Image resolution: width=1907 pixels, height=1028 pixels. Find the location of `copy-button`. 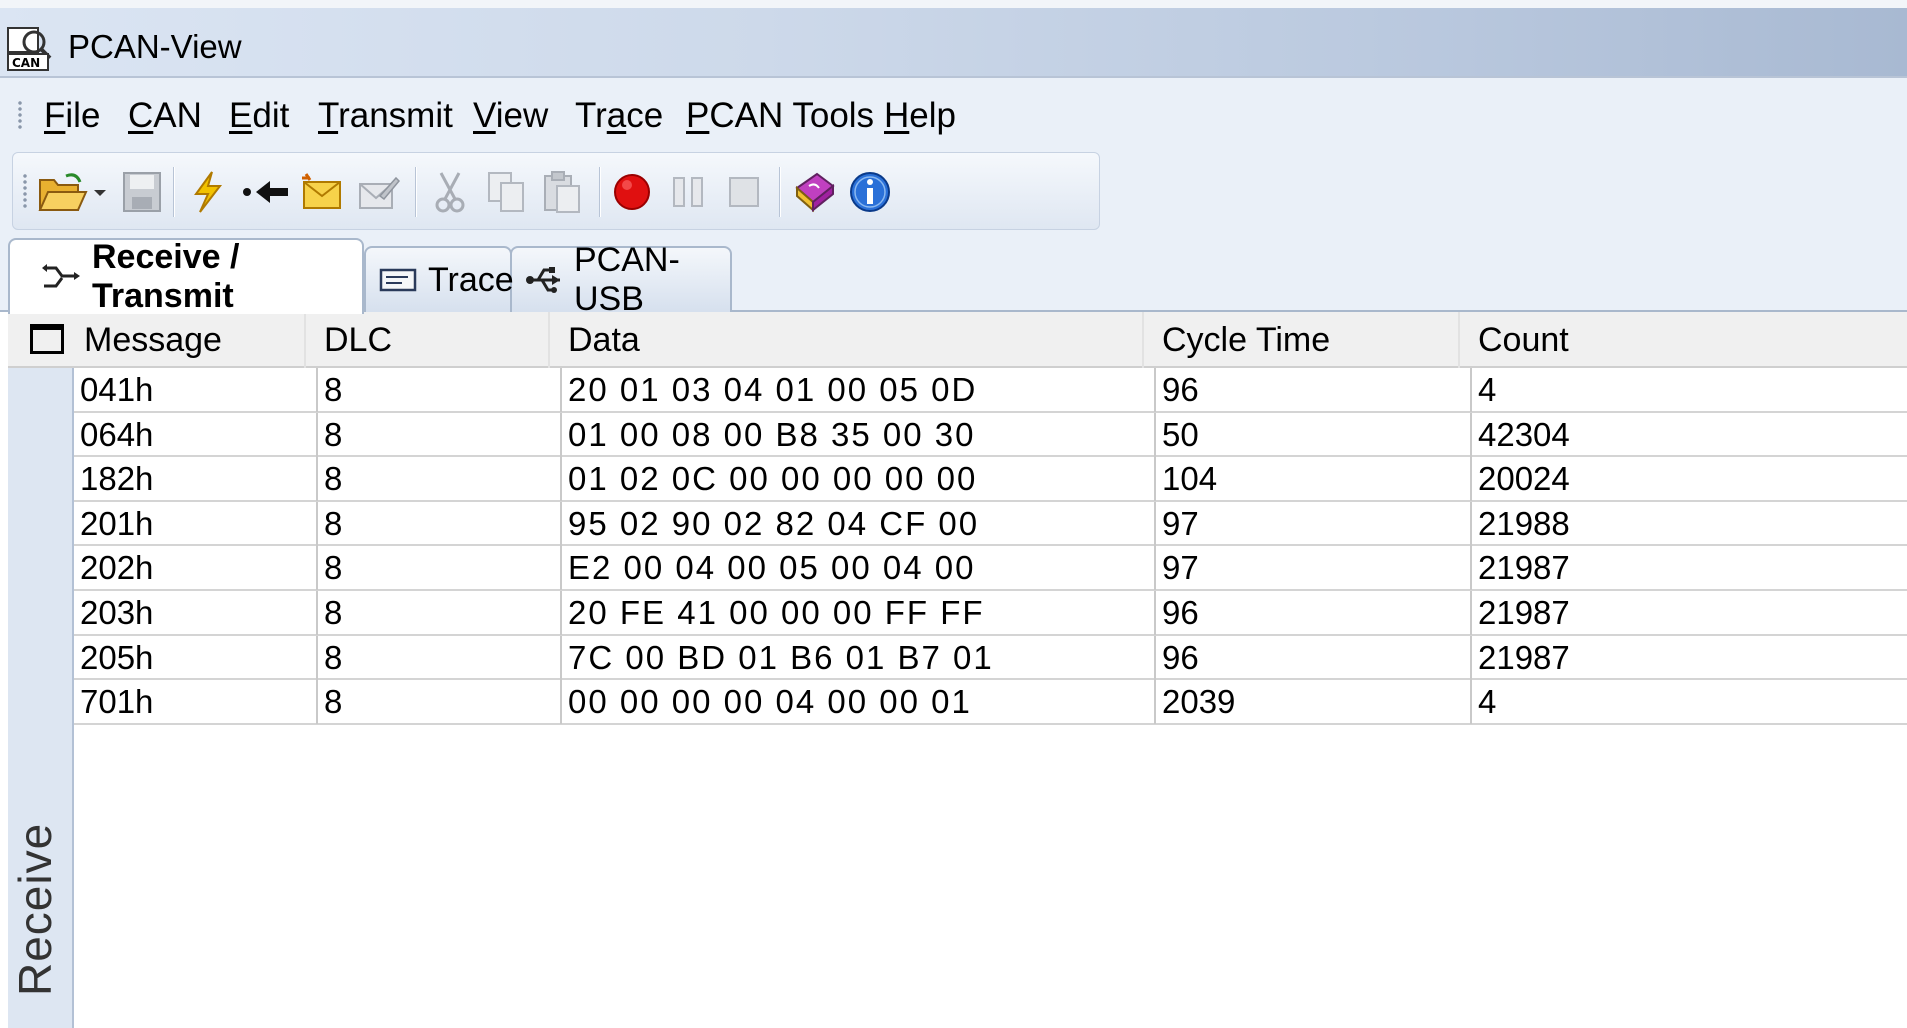

copy-button is located at coordinates (506, 192).